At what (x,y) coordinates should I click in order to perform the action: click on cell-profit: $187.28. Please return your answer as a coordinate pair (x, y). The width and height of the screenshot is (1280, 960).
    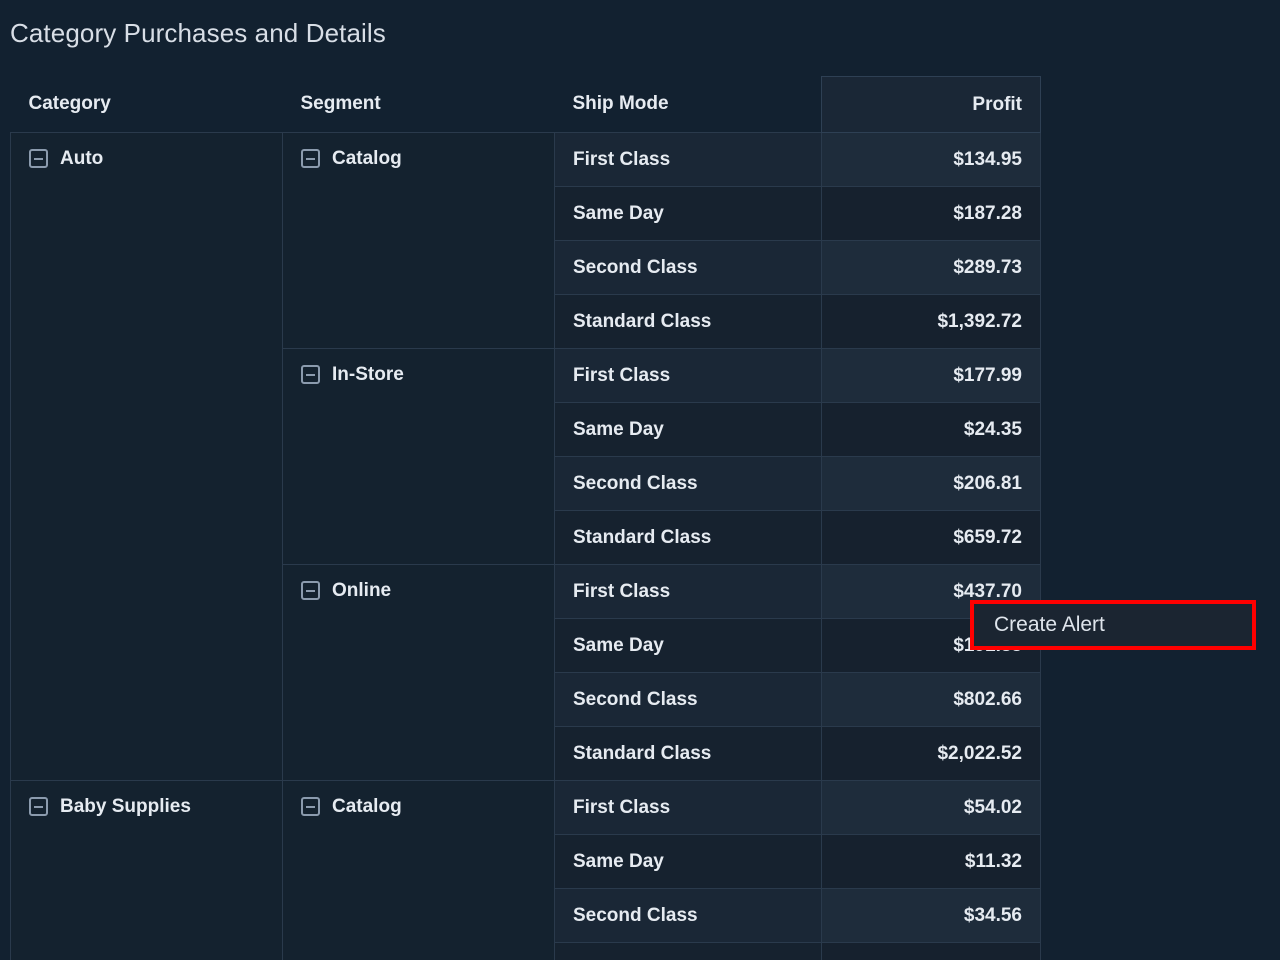
    Looking at the image, I should click on (931, 213).